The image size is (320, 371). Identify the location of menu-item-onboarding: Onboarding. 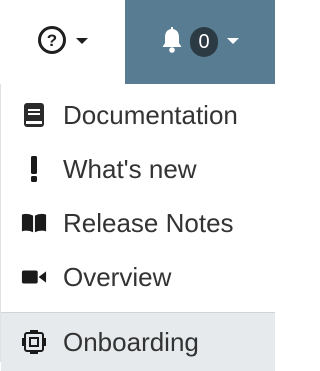
(138, 342).